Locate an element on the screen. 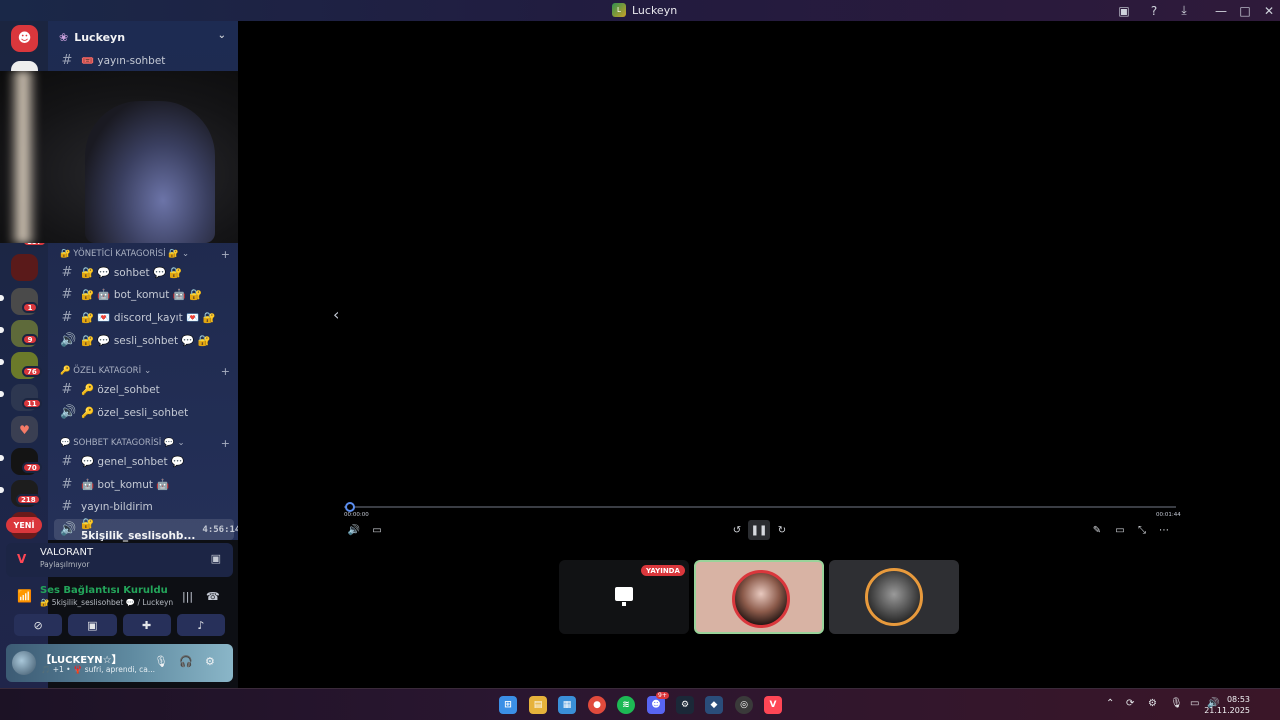 This screenshot has width=1280, height=720. sync-icon: ⟳ is located at coordinates (1130, 703).